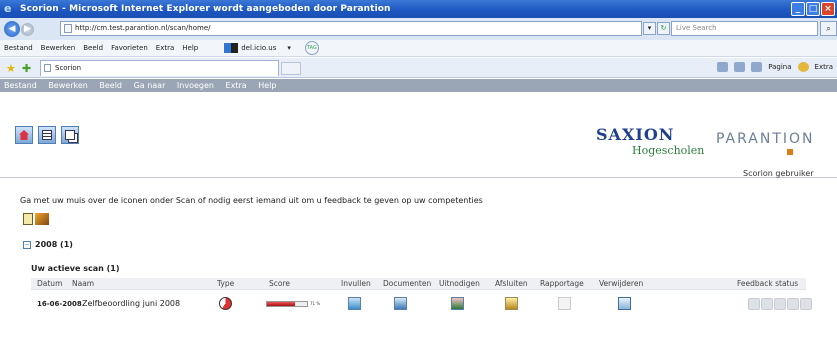 The image size is (837, 340). What do you see at coordinates (779, 67) in the screenshot?
I see `pagina-menu: Pagina` at bounding box center [779, 67].